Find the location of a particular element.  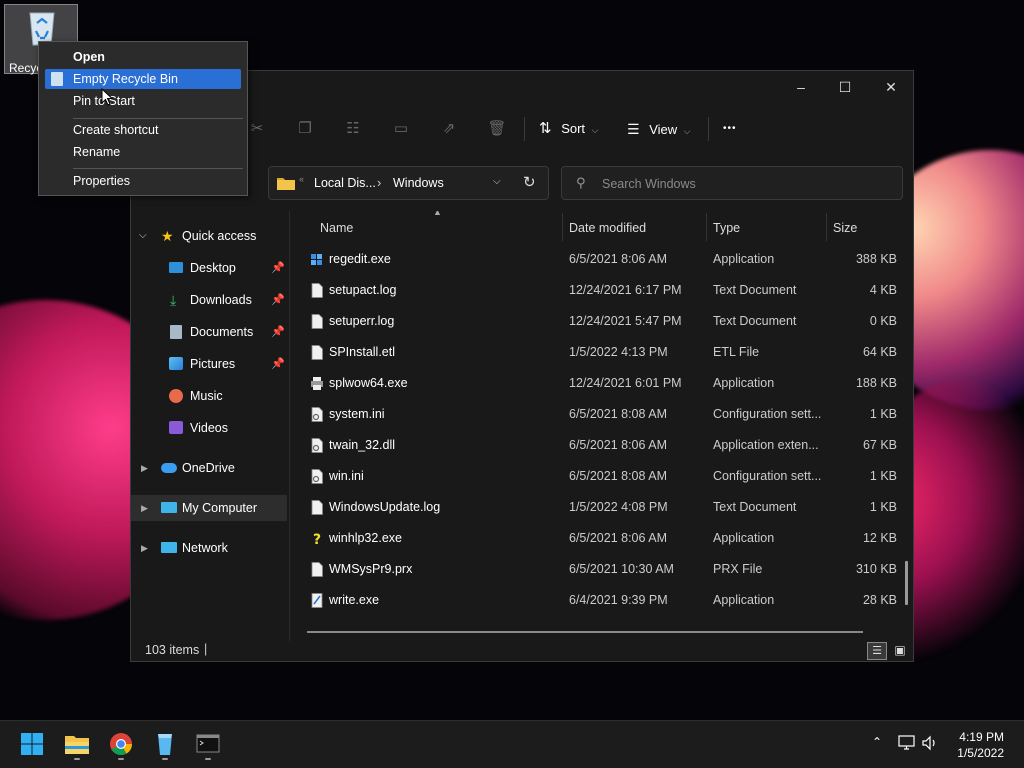

address-bar: « Local Dis... › Windows ⌵ ↻ is located at coordinates (408, 183).